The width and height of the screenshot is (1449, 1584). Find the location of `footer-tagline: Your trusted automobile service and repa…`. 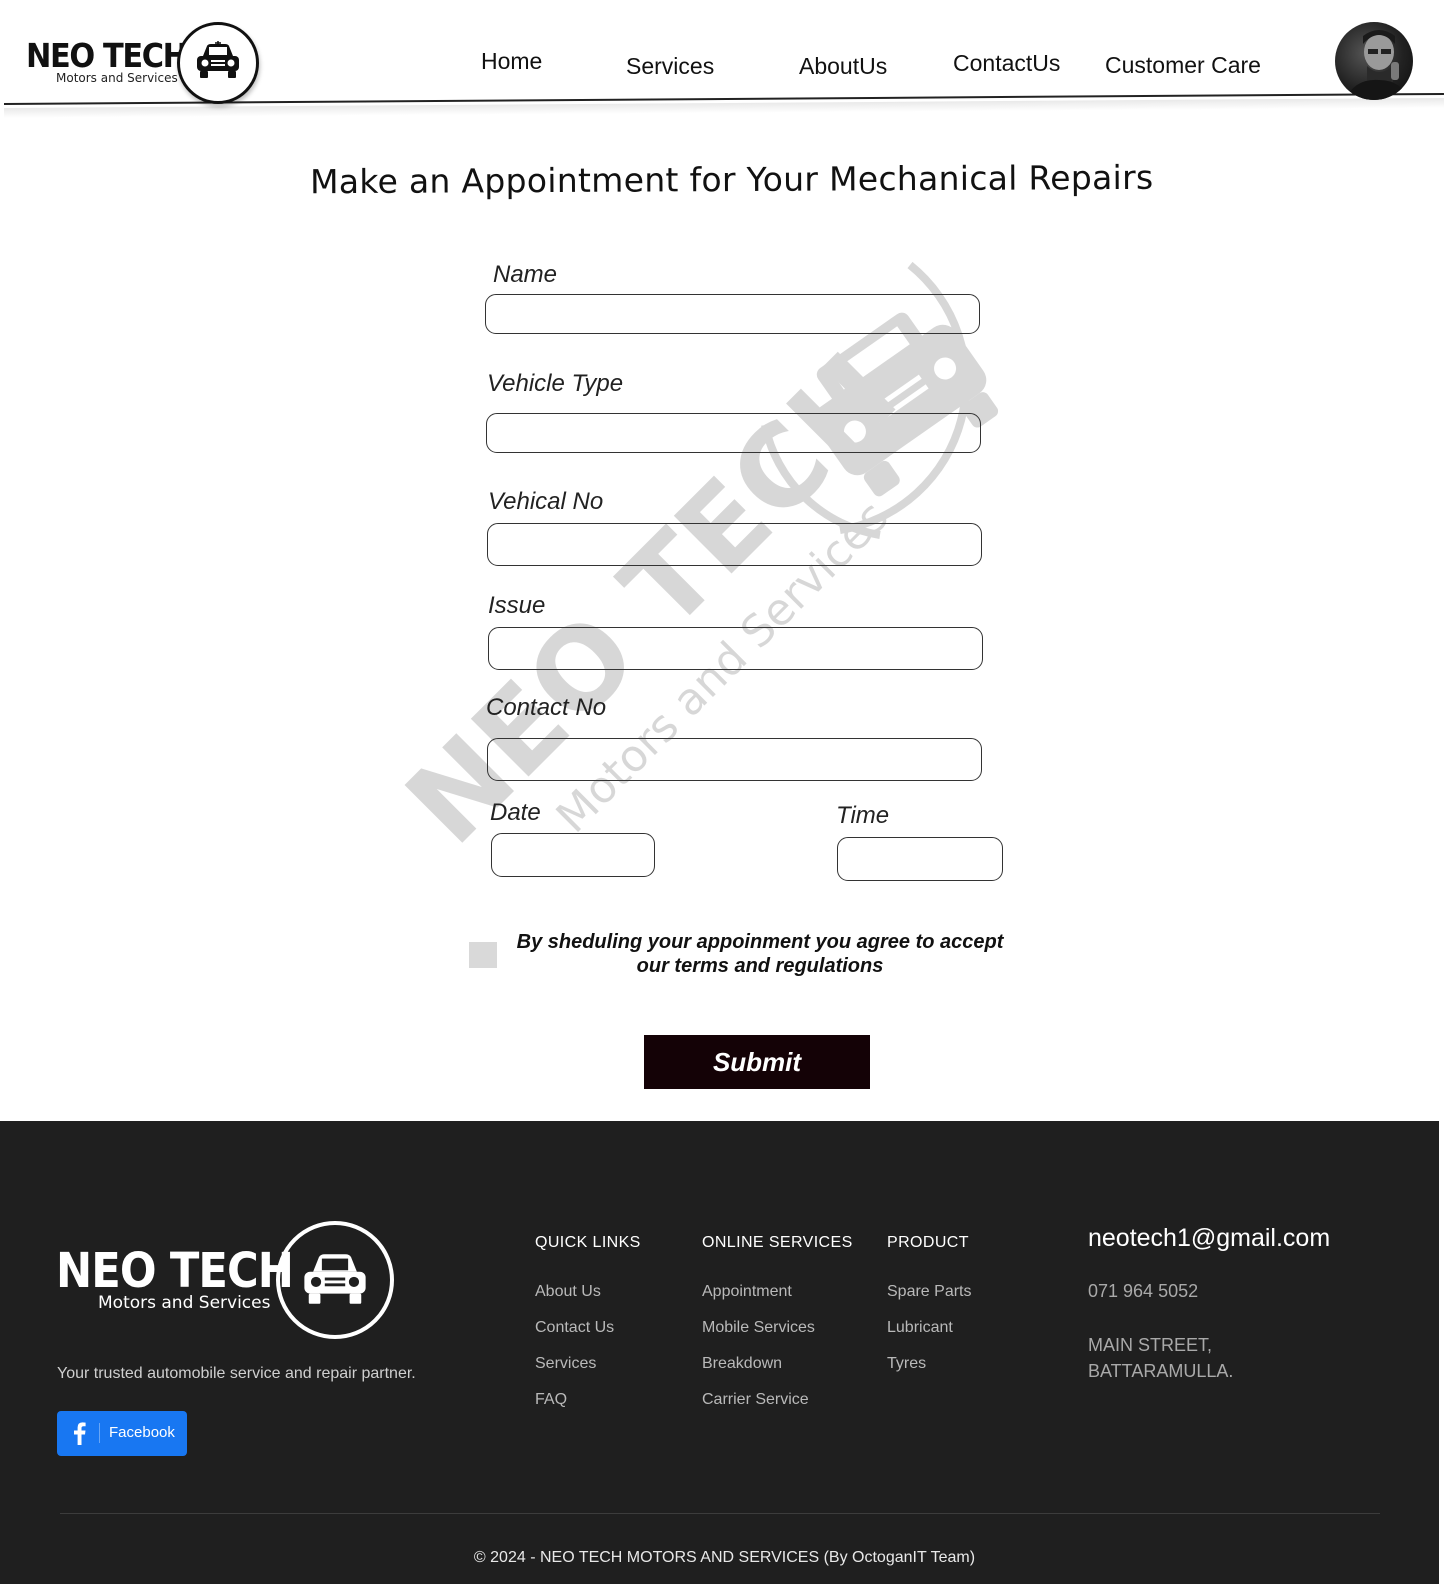

footer-tagline: Your trusted automobile service and repa… is located at coordinates (236, 1373).